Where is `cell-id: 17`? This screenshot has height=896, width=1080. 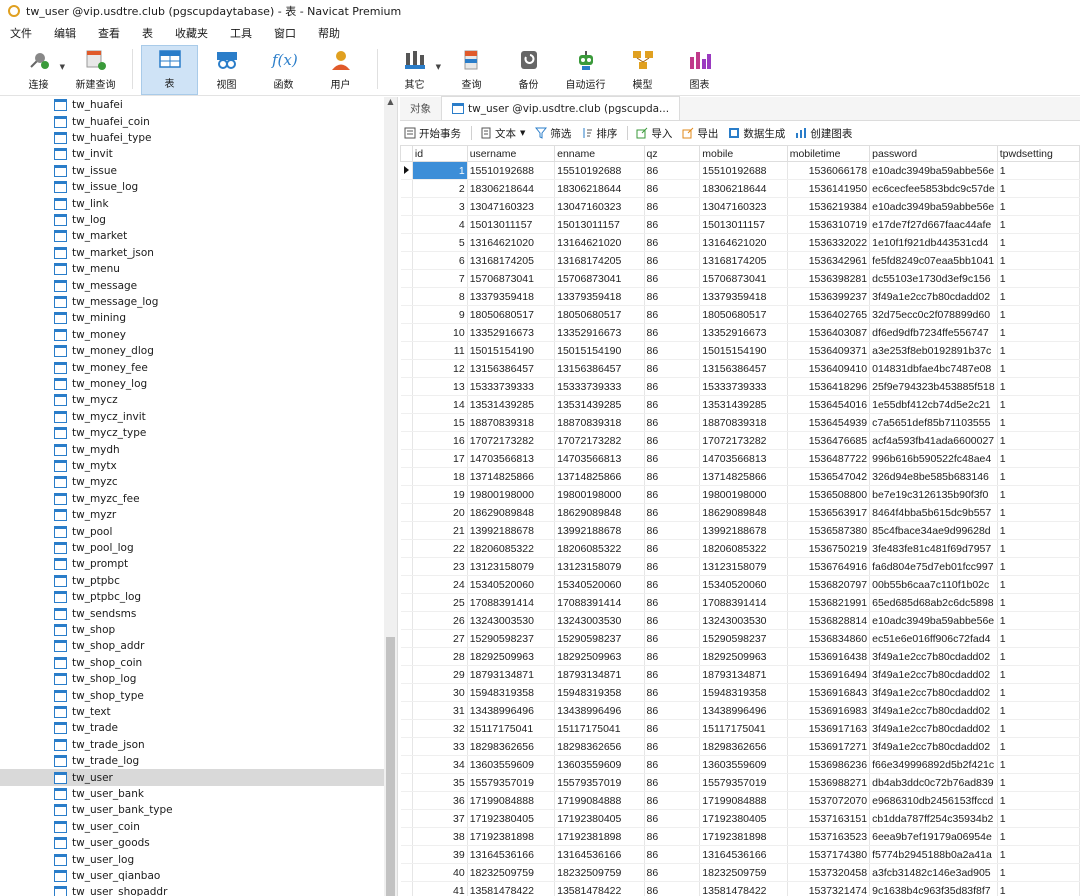 cell-id: 17 is located at coordinates (440, 458).